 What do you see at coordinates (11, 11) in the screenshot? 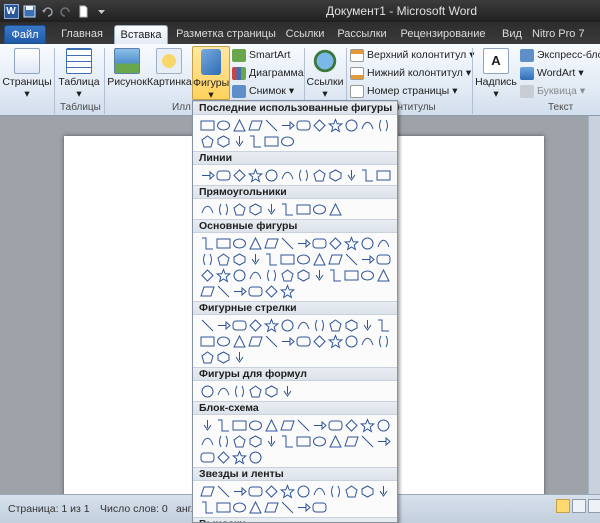
I see `word-app-icon: W` at bounding box center [11, 11].